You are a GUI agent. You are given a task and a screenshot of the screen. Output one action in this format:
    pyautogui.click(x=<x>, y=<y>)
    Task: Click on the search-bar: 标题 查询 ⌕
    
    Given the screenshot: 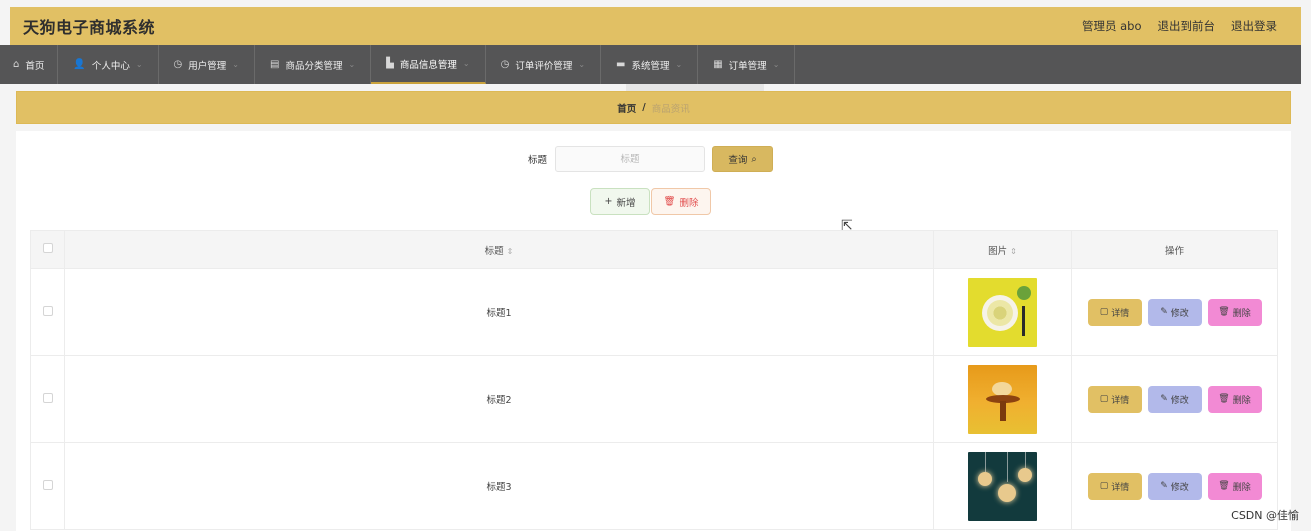 What is the action you would take?
    pyautogui.click(x=651, y=159)
    